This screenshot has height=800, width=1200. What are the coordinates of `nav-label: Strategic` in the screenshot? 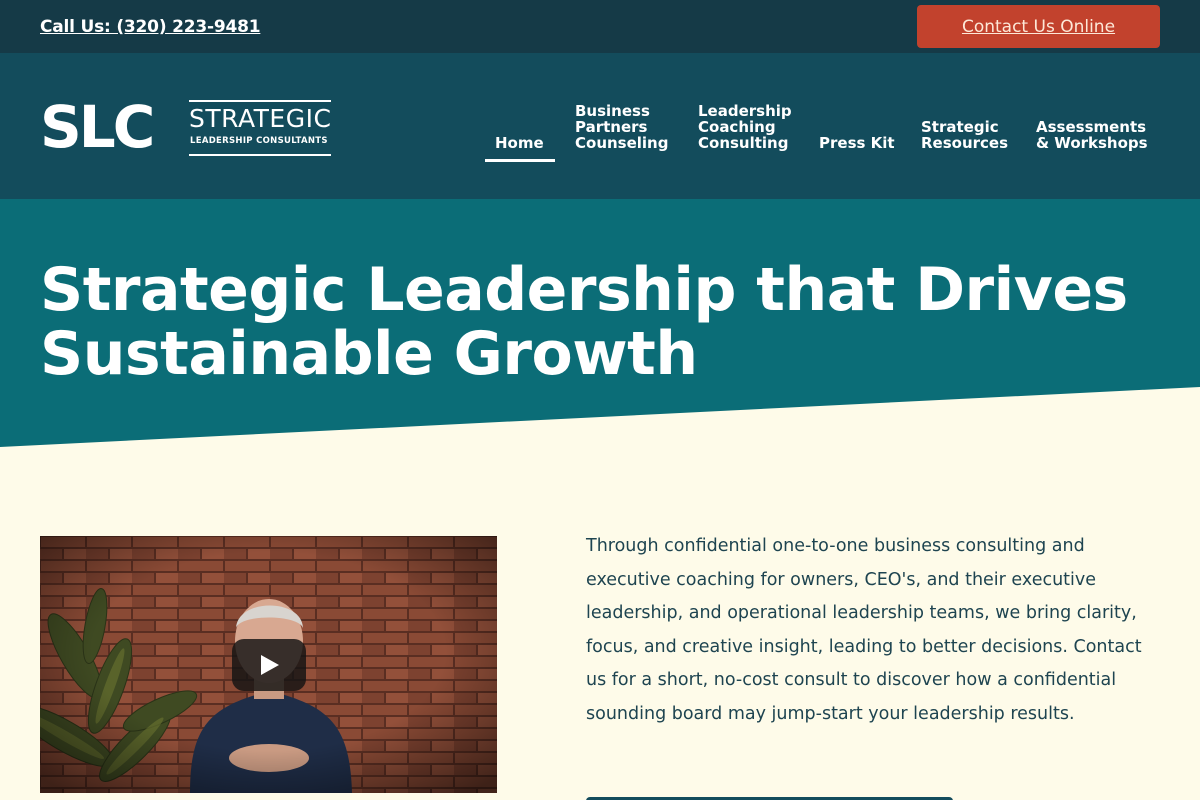 It's located at (960, 127).